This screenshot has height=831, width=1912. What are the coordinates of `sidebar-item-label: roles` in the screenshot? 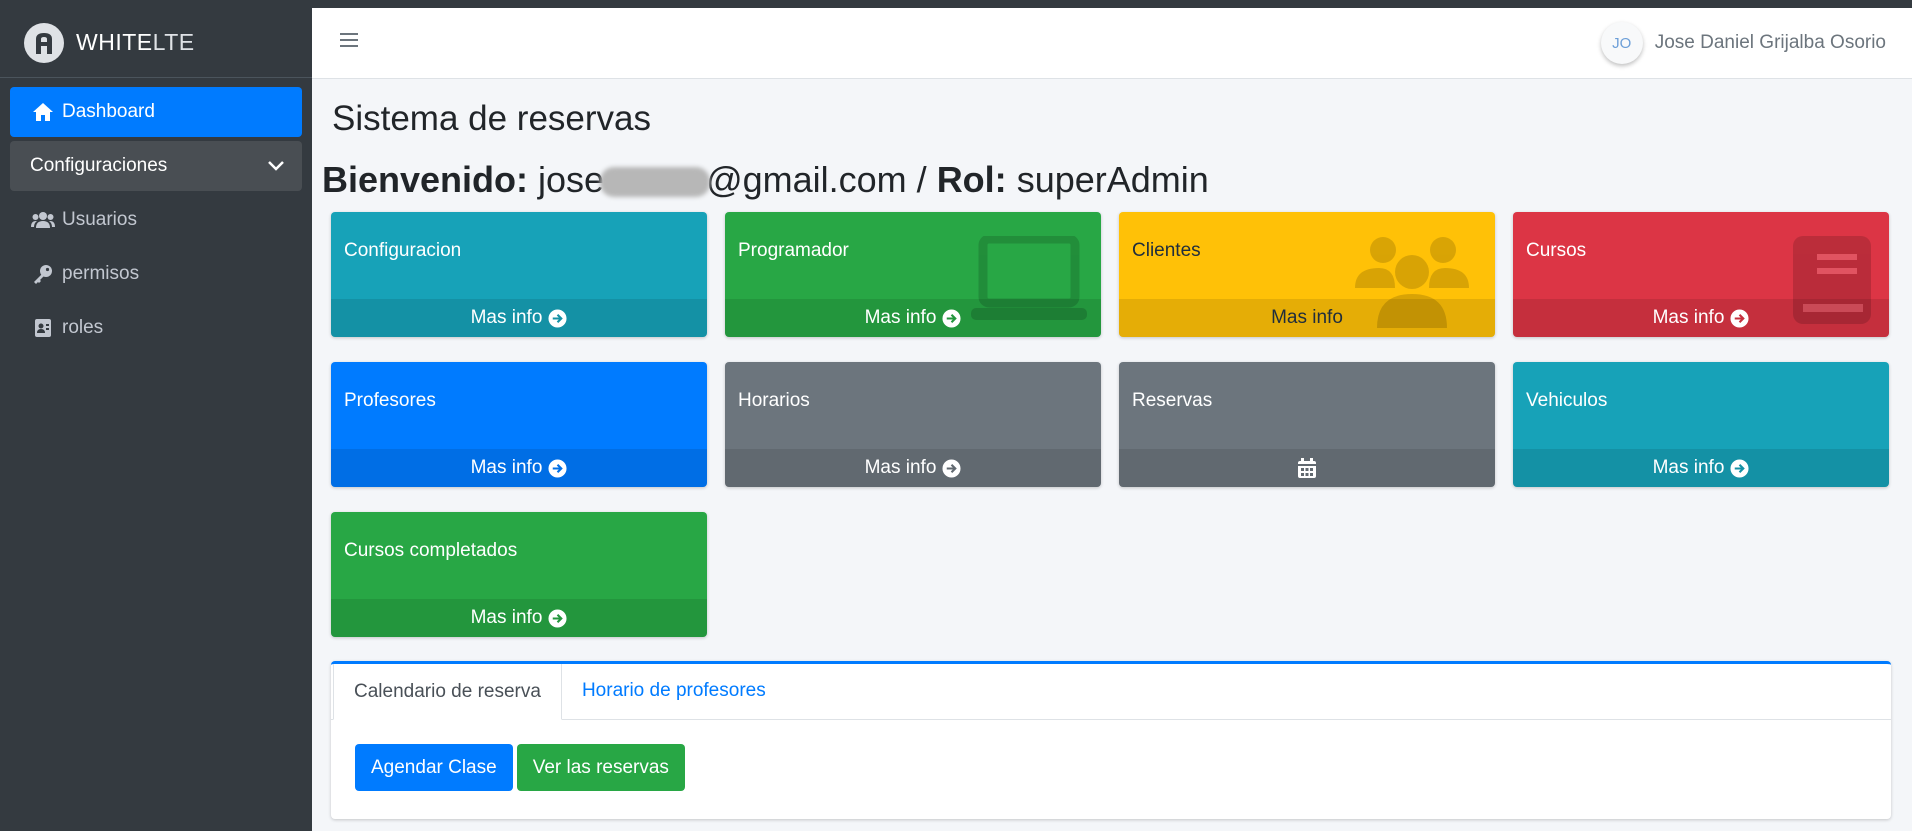 It's located at (83, 327).